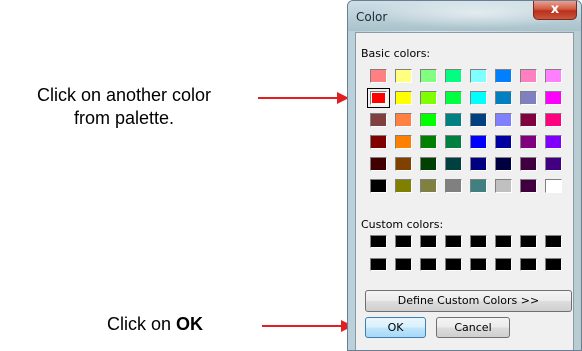 This screenshot has width=582, height=351. I want to click on basic-colors-grid, so click(464, 131).